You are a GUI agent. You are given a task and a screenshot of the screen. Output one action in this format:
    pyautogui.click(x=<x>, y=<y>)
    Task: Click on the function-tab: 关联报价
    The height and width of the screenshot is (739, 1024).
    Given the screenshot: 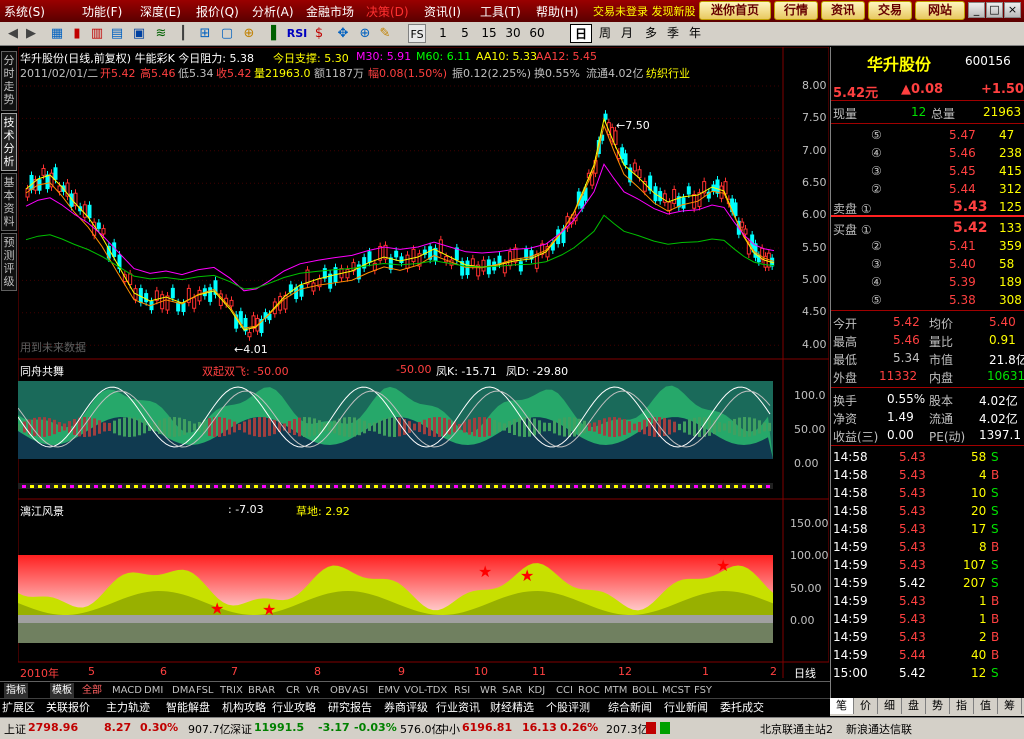 What is the action you would take?
    pyautogui.click(x=68, y=708)
    